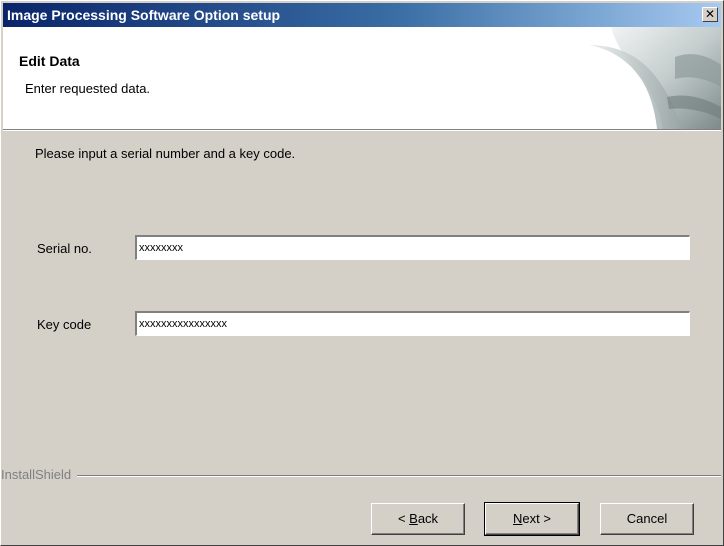  I want to click on back-prefix: <, so click(403, 518).